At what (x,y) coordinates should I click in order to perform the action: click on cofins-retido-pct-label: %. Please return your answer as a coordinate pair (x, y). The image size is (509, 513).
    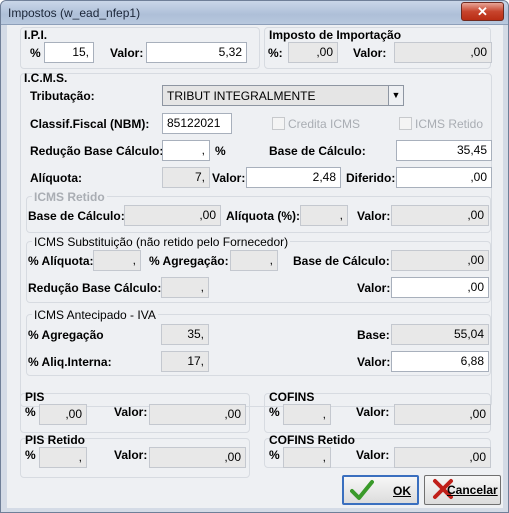
    Looking at the image, I should click on (274, 455).